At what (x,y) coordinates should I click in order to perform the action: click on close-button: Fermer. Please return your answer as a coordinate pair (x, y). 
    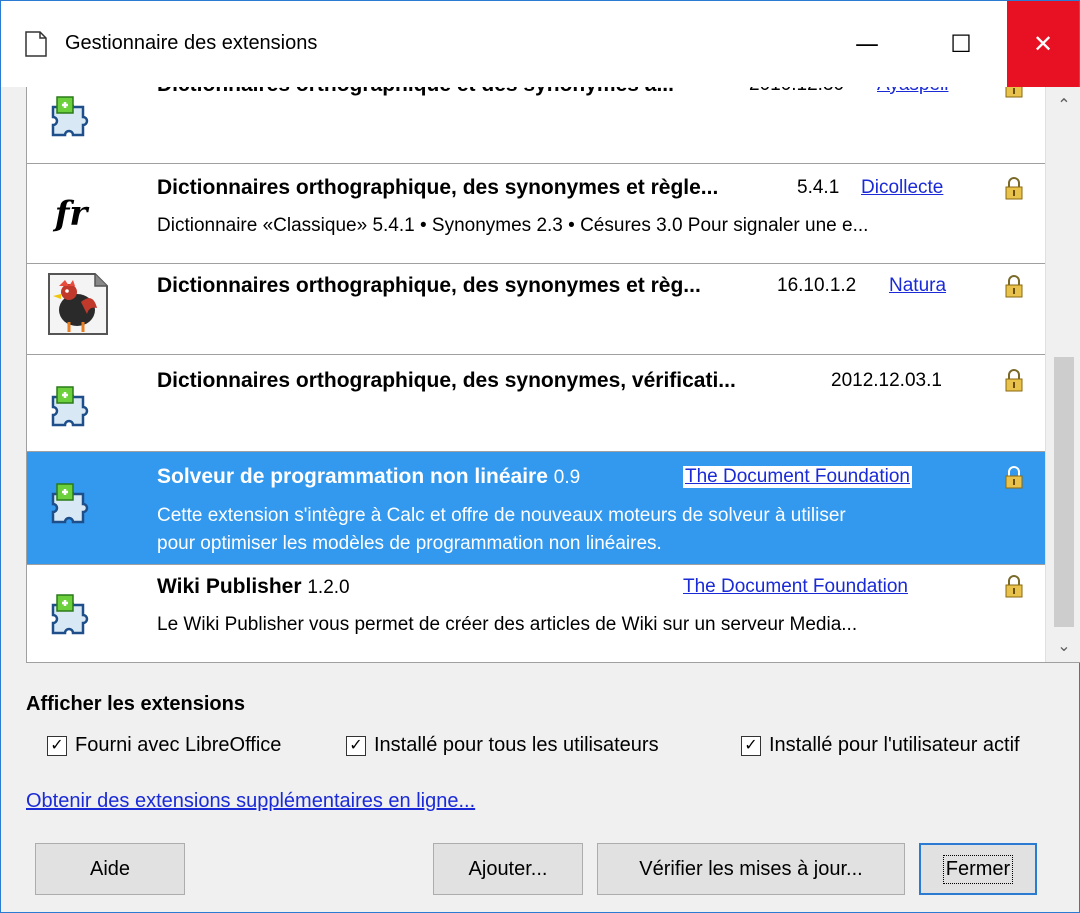
    Looking at the image, I should click on (978, 869).